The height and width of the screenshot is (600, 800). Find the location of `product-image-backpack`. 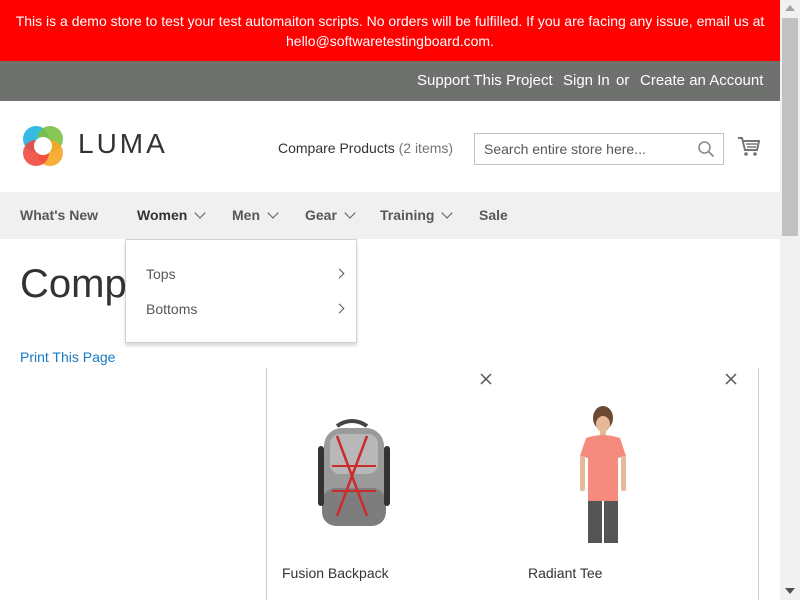

product-image-backpack is located at coordinates (352, 476).